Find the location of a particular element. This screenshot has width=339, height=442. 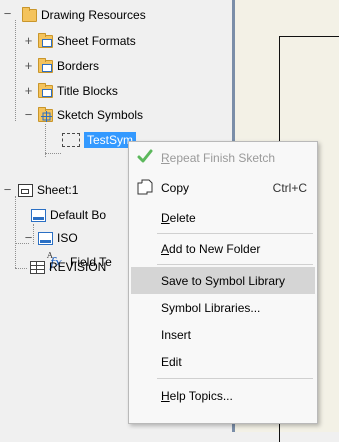

menu-item-repeat-finish-sketch: Repeat Finish Sketch is located at coordinates (223, 157).